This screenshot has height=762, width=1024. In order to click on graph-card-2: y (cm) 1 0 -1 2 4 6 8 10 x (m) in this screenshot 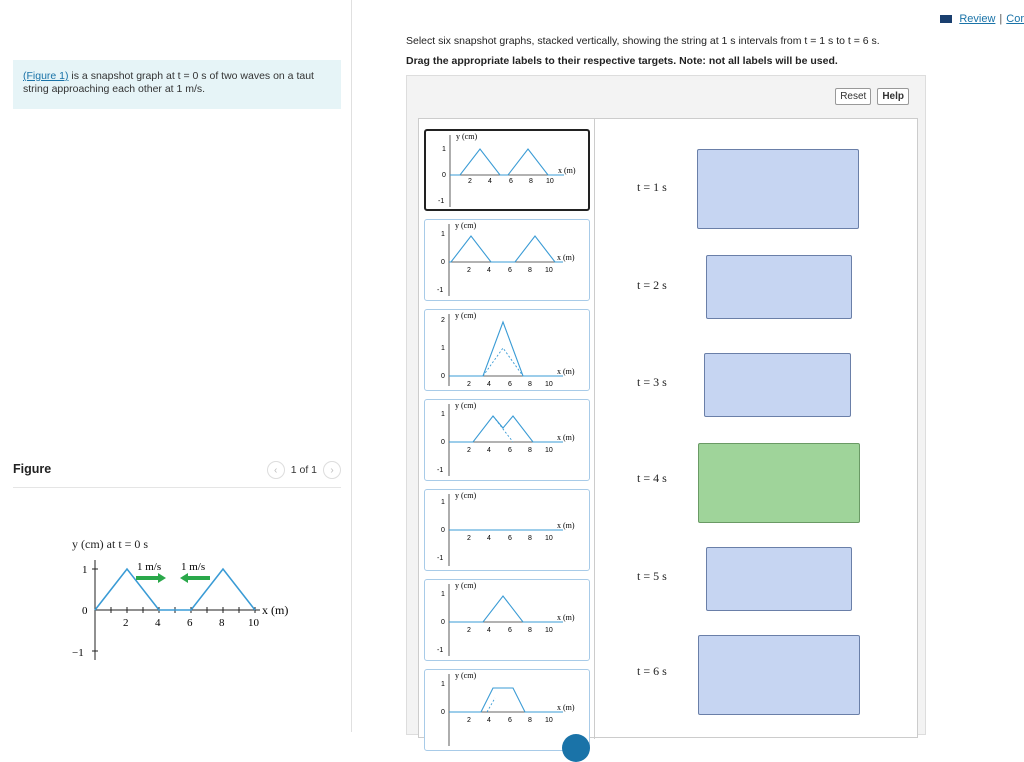, I will do `click(507, 260)`.